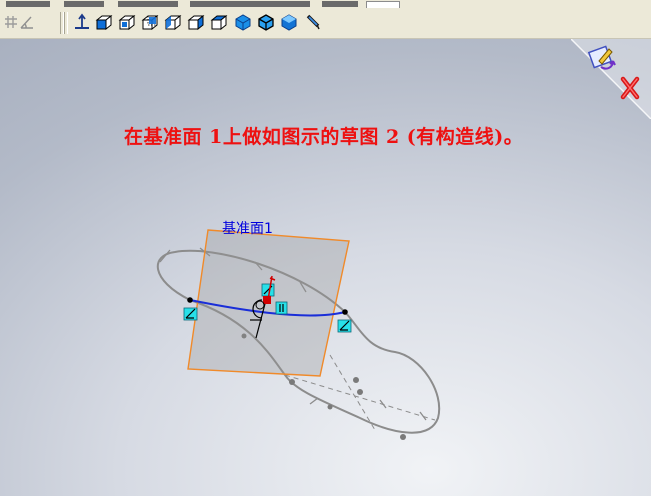 The height and width of the screenshot is (496, 651). What do you see at coordinates (150, 22) in the screenshot?
I see `view-back-icon` at bounding box center [150, 22].